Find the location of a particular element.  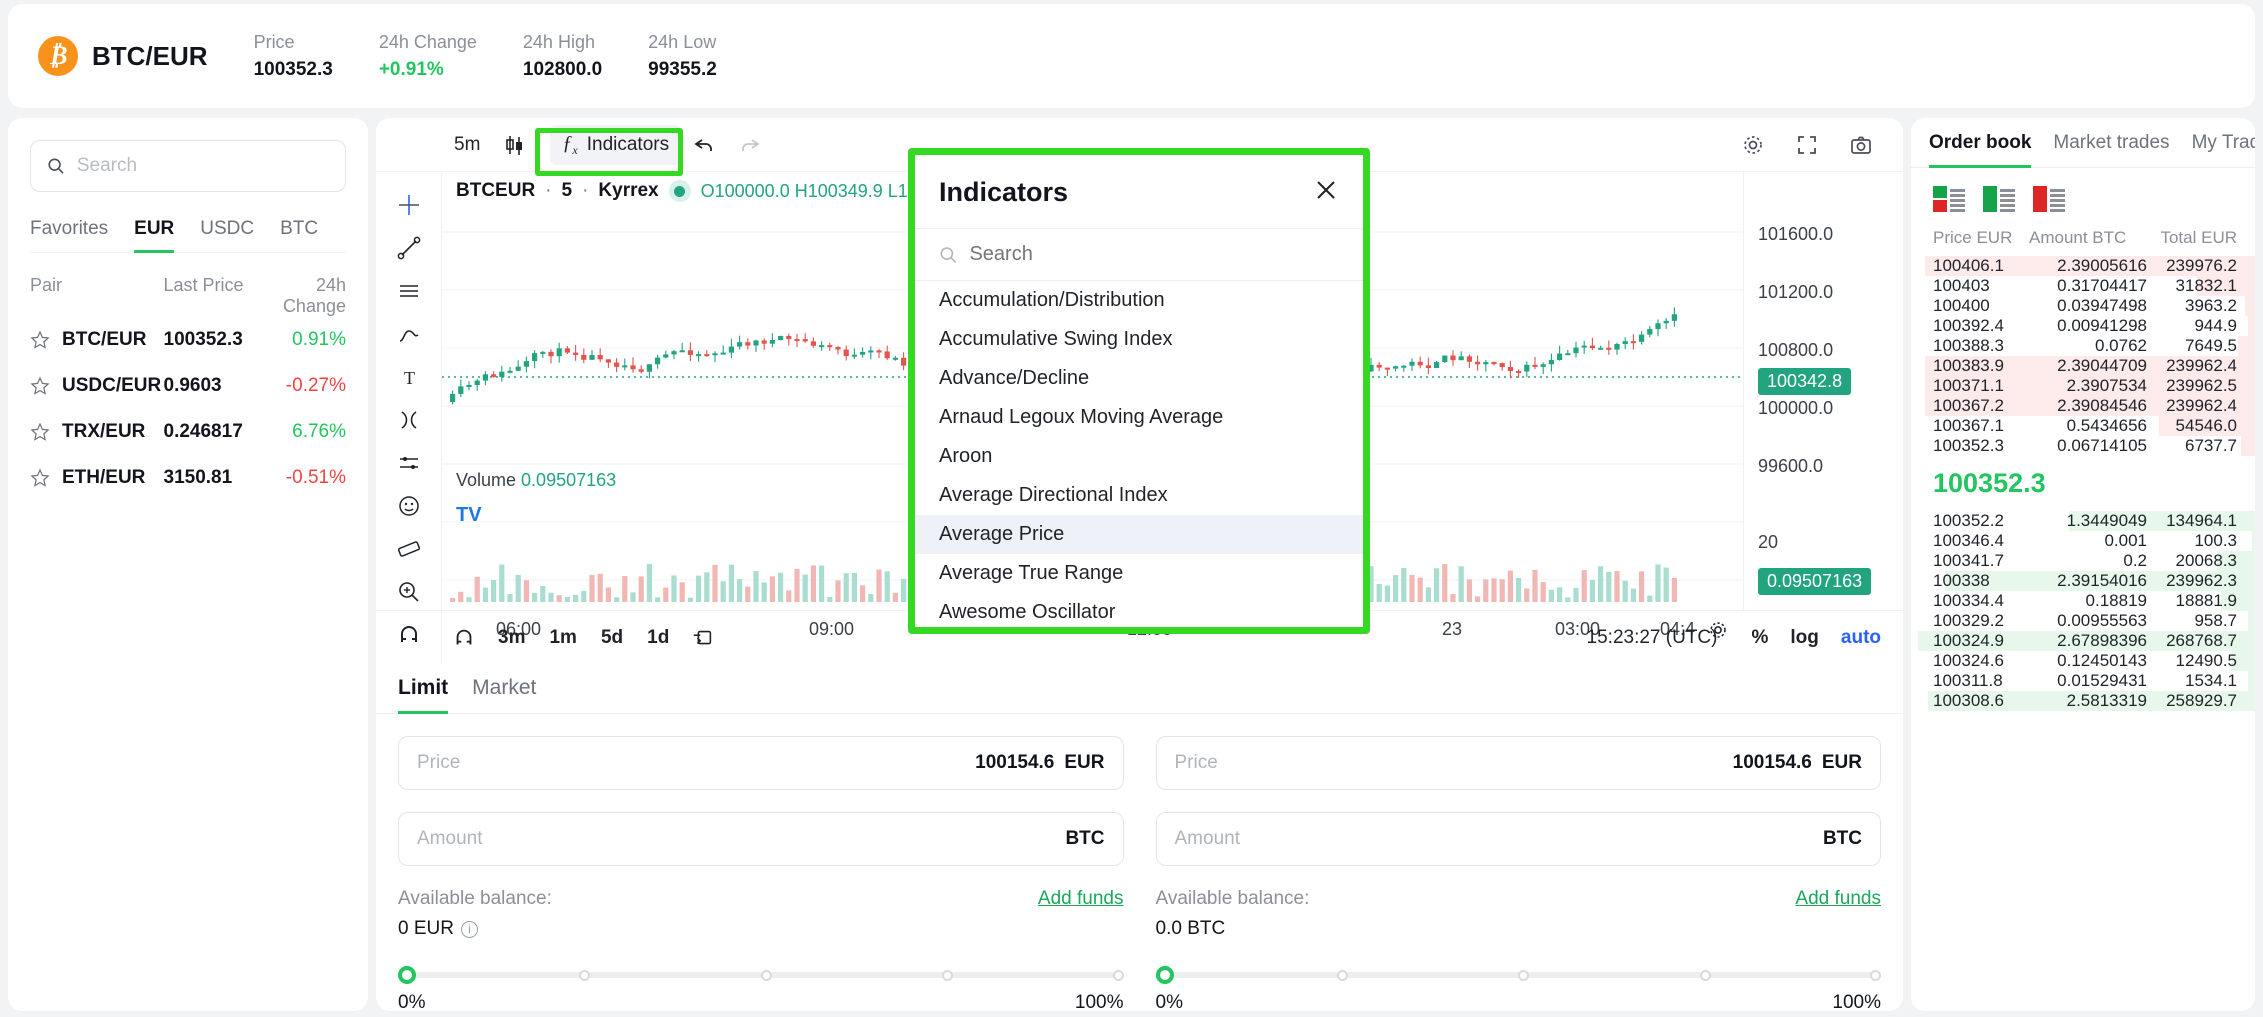

indicator-item: Accumulation/Distribution is located at coordinates (1139, 300).